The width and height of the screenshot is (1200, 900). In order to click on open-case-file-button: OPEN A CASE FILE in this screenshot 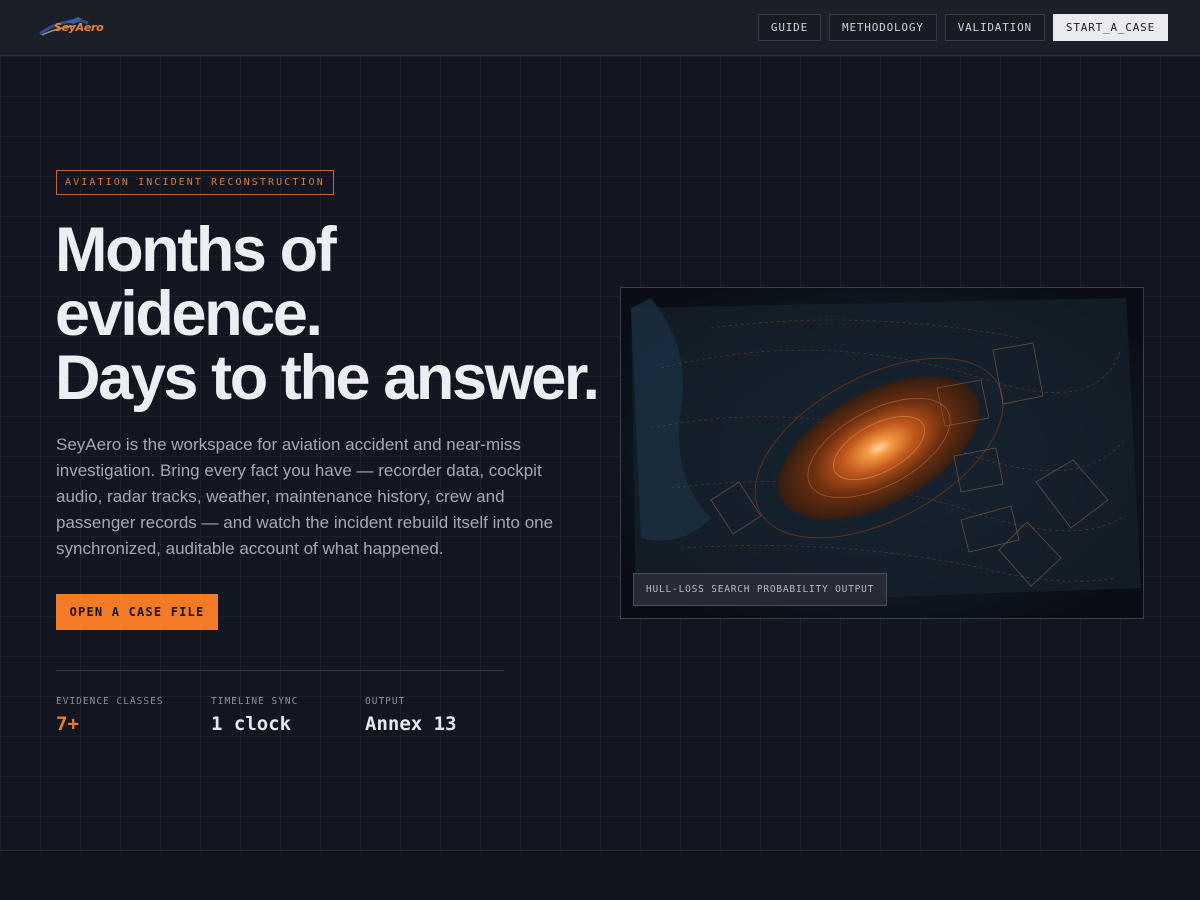, I will do `click(137, 612)`.